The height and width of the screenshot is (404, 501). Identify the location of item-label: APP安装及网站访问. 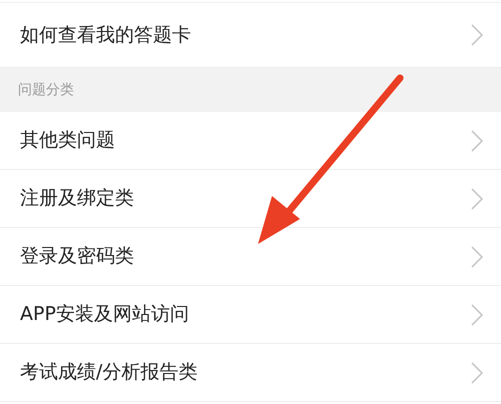
(104, 315).